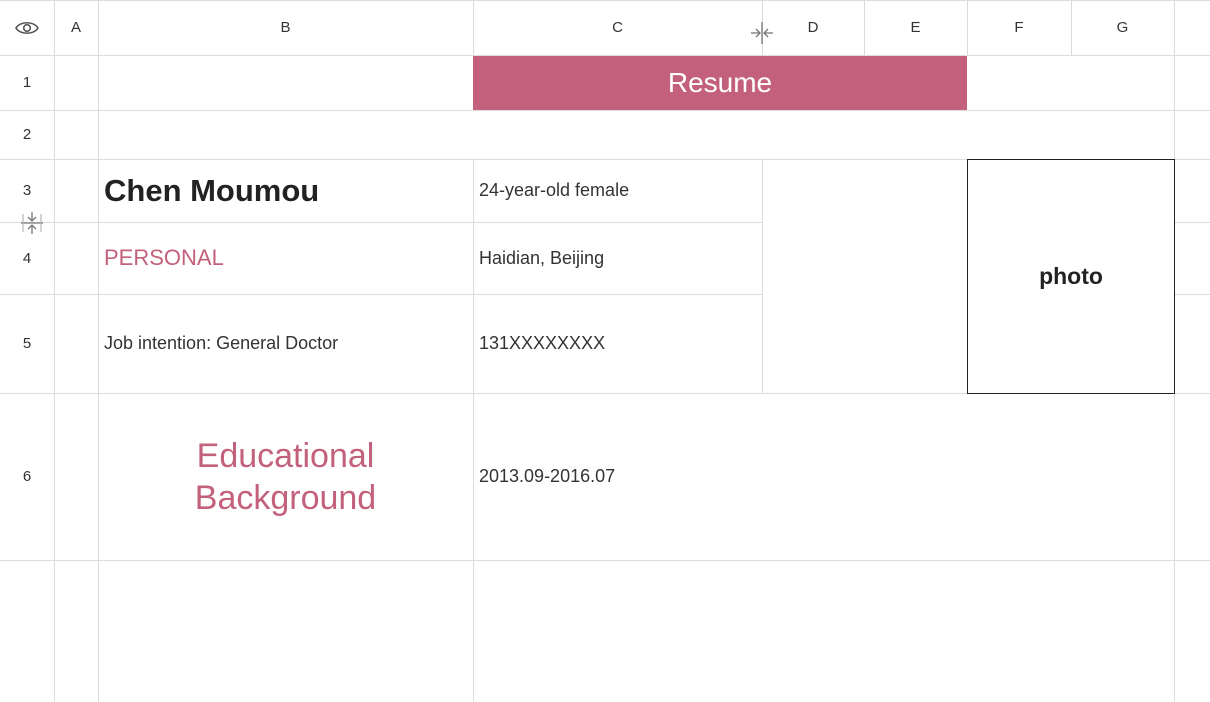 The width and height of the screenshot is (1210, 702). I want to click on education-background-cell: Educational Background, so click(285, 476).